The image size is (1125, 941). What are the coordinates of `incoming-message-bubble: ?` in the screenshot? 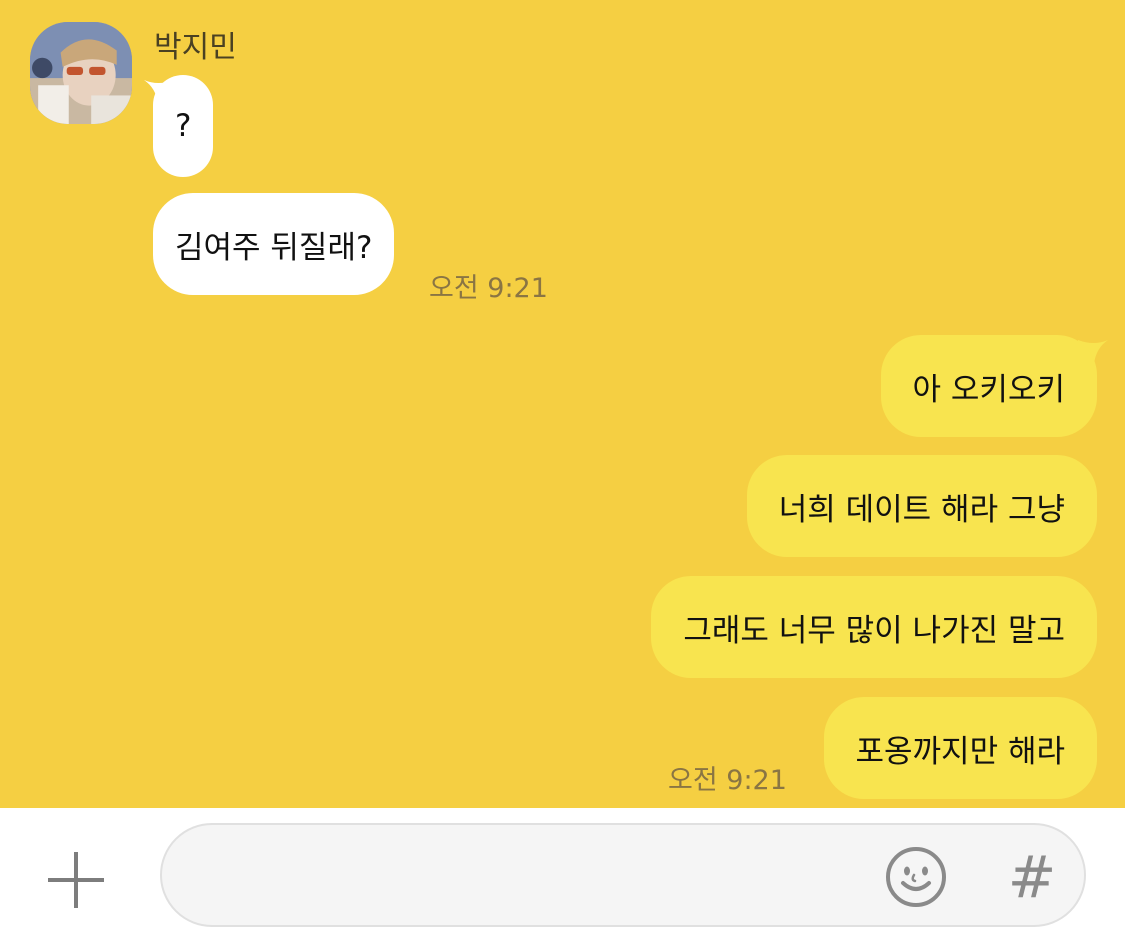 It's located at (183, 126).